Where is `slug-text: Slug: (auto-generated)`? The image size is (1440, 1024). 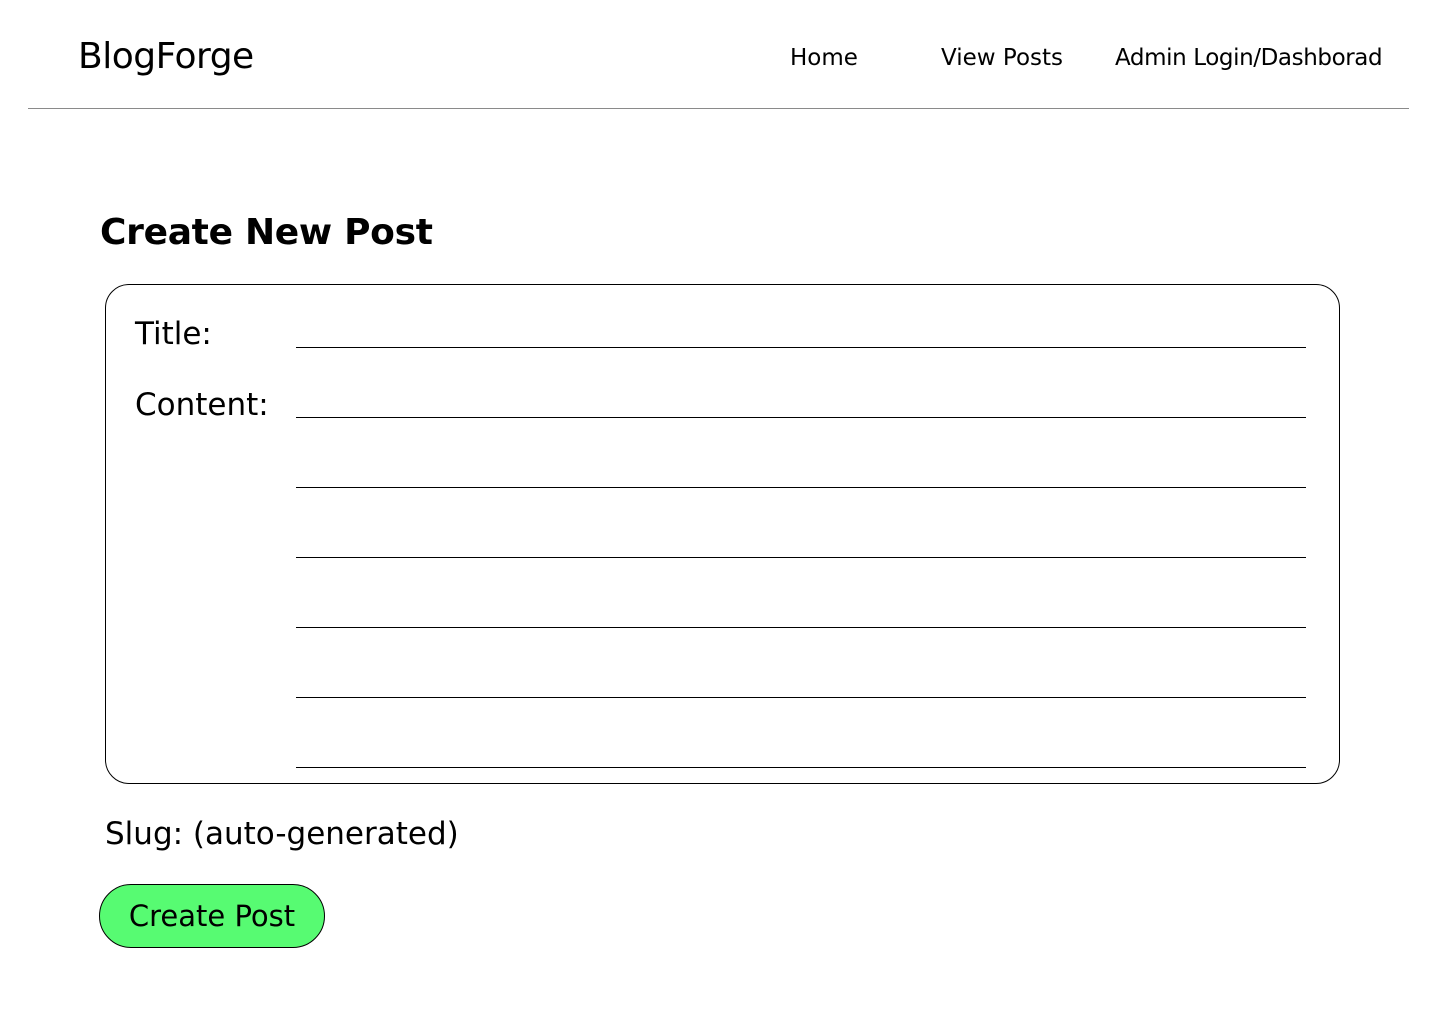
slug-text: Slug: (auto-generated) is located at coordinates (282, 834).